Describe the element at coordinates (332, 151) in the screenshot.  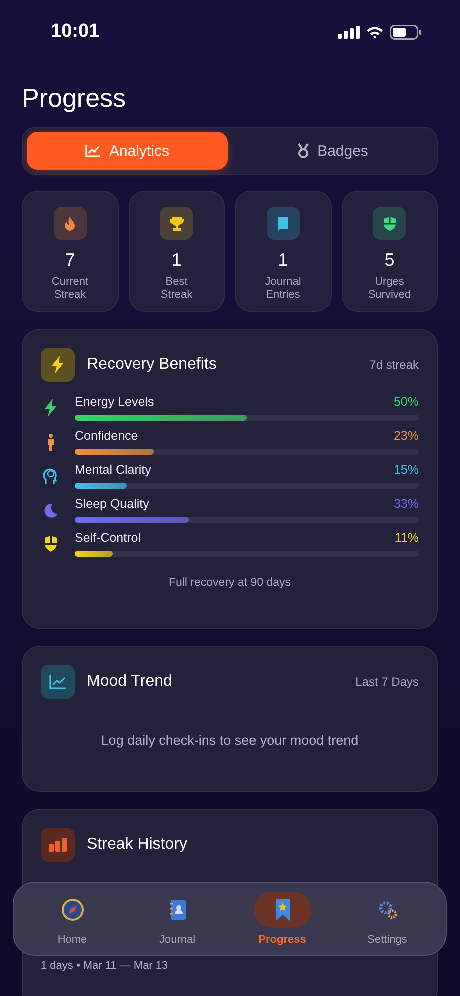
I see `tab: Badges` at that location.